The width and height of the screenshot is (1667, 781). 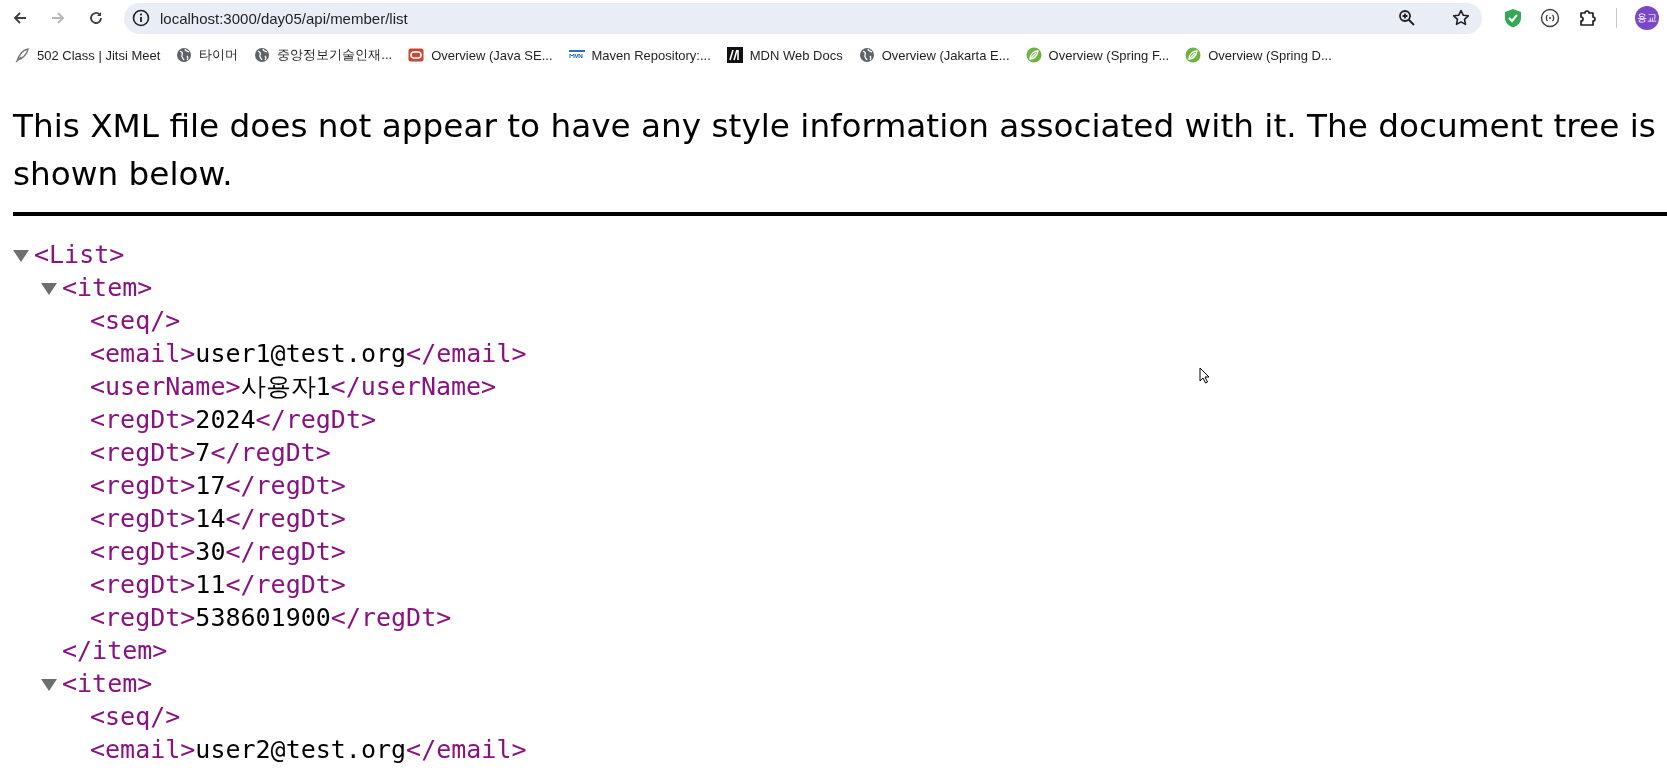 I want to click on back-arrow-icon, so click(x=20, y=18).